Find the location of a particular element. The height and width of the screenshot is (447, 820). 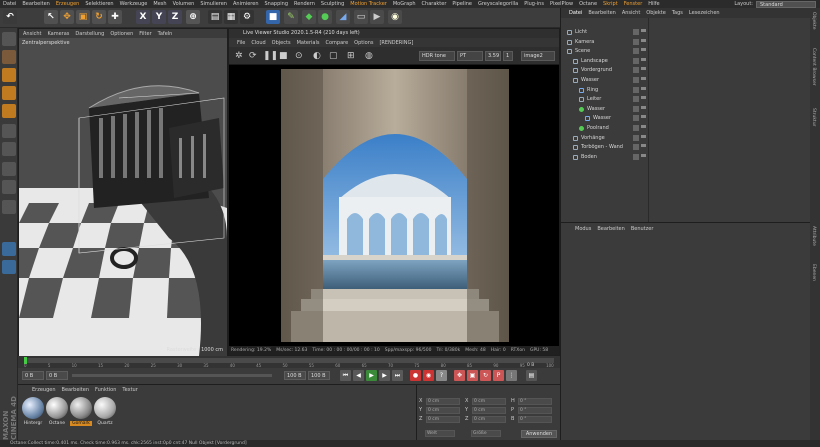

coord-size-select: Größe is located at coordinates (486, 433).